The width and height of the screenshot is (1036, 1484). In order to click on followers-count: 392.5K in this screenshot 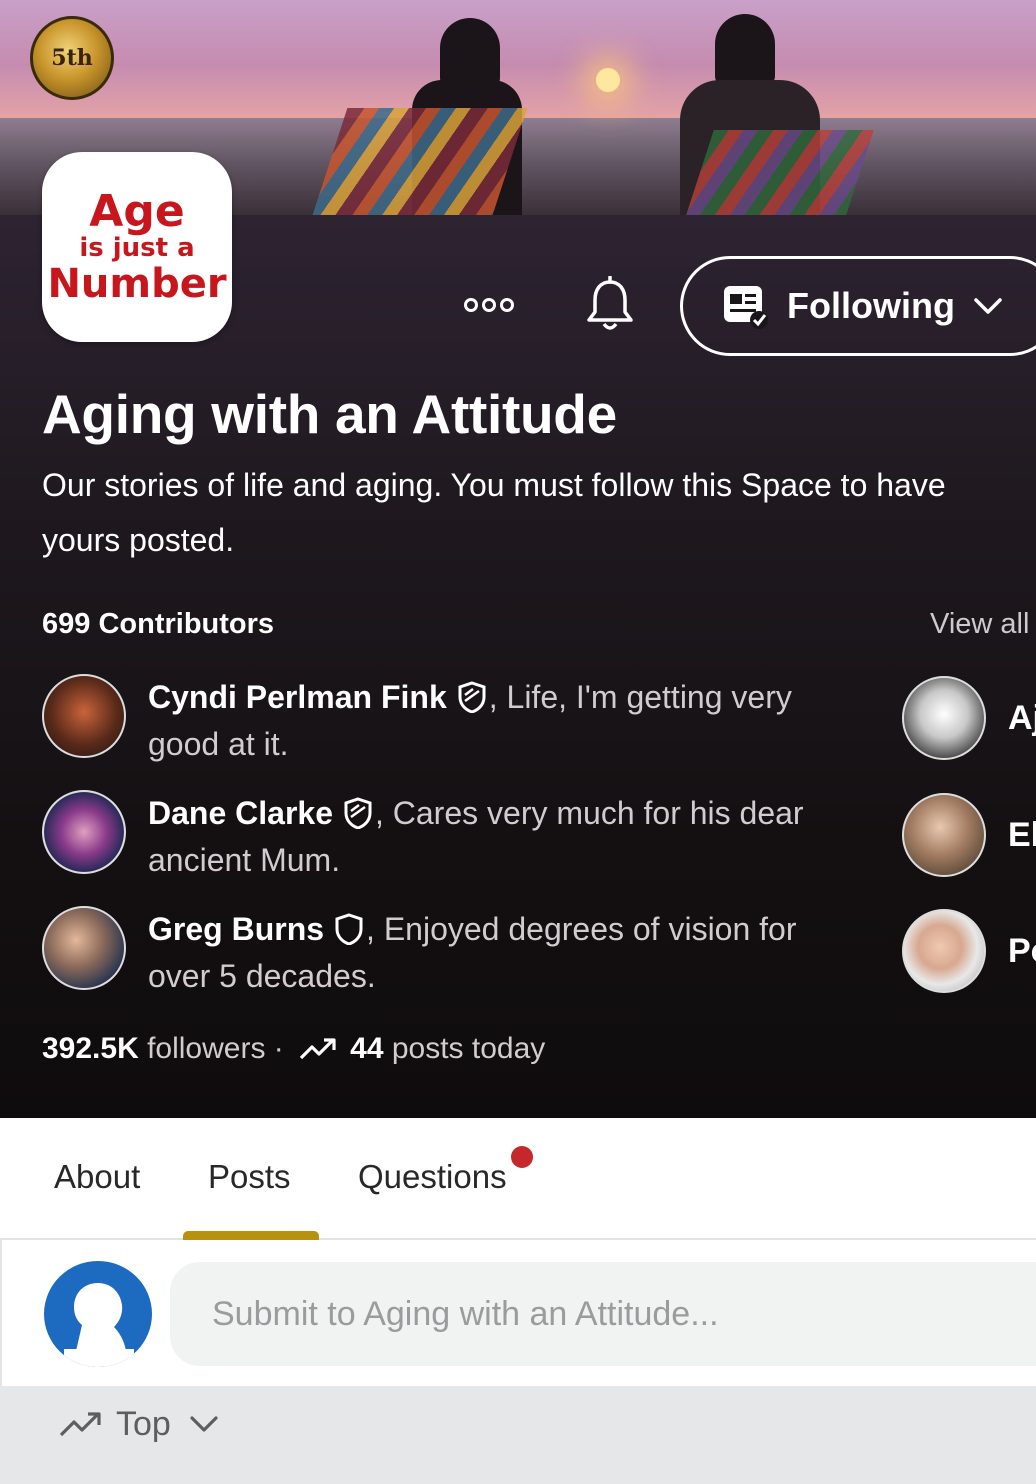, I will do `click(90, 1048)`.